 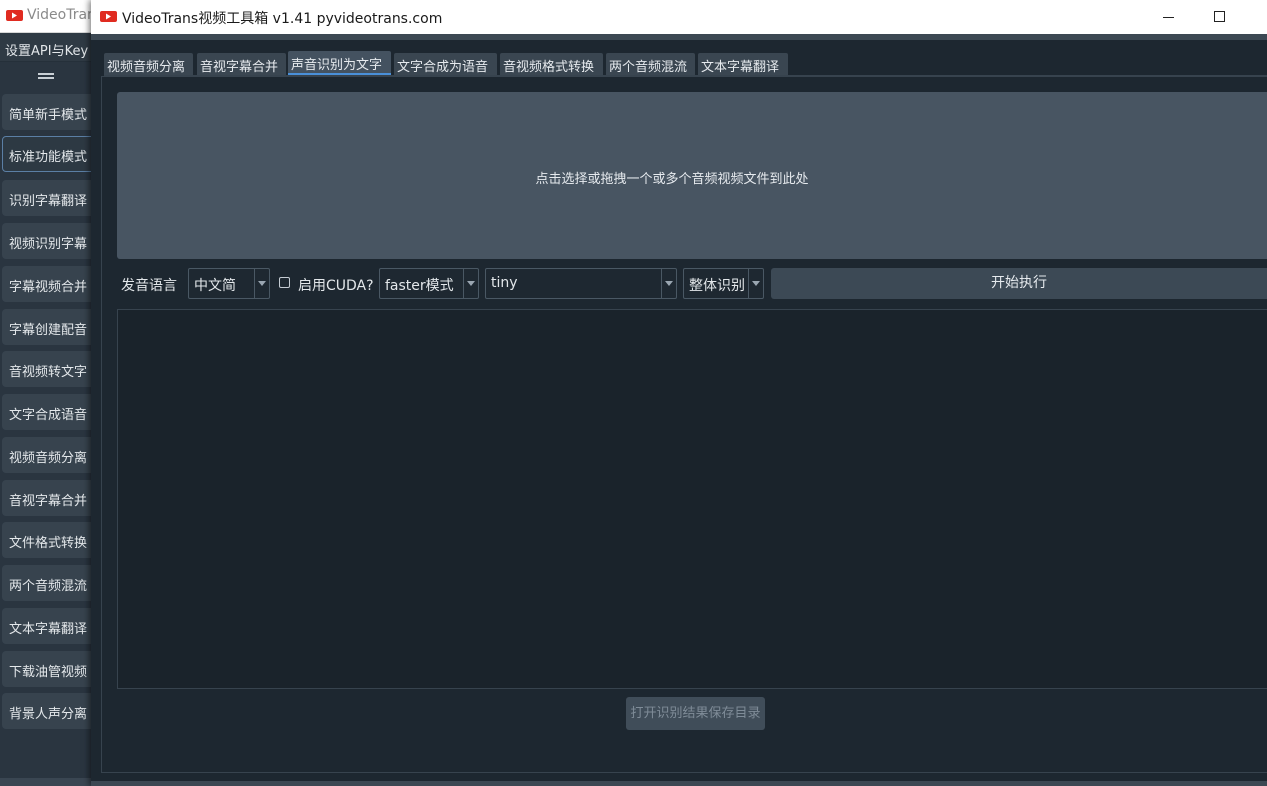 I want to click on sidebar-item-standard-mode: 标准功能模式, so click(x=50, y=154).